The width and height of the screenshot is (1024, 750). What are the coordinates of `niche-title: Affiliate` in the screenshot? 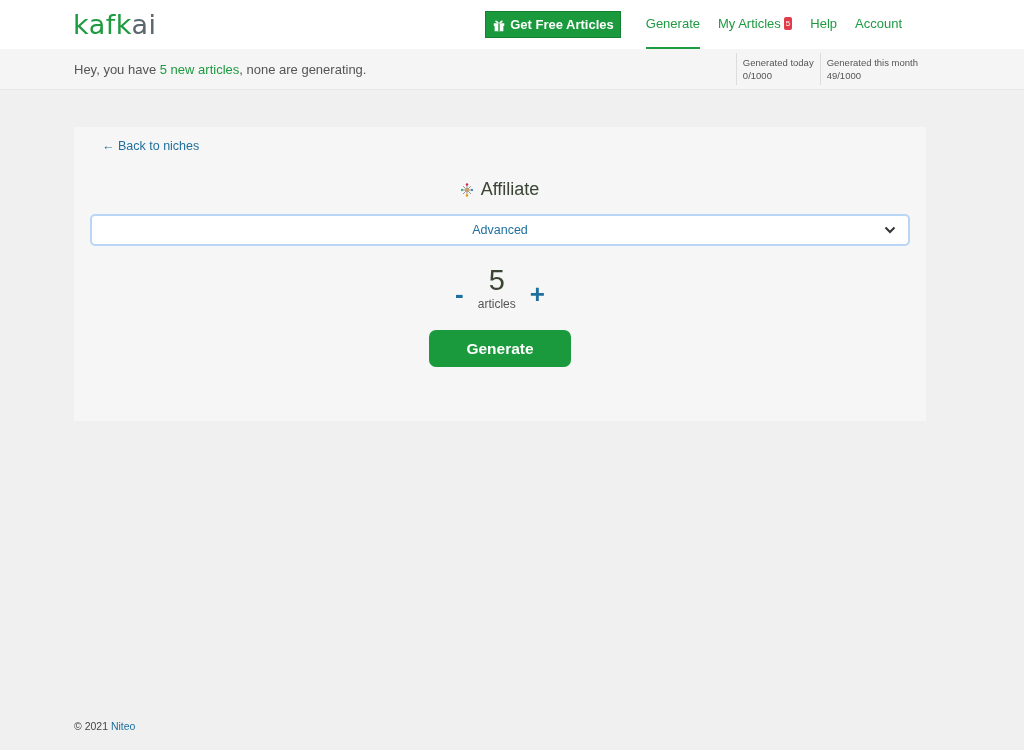 It's located at (510, 189).